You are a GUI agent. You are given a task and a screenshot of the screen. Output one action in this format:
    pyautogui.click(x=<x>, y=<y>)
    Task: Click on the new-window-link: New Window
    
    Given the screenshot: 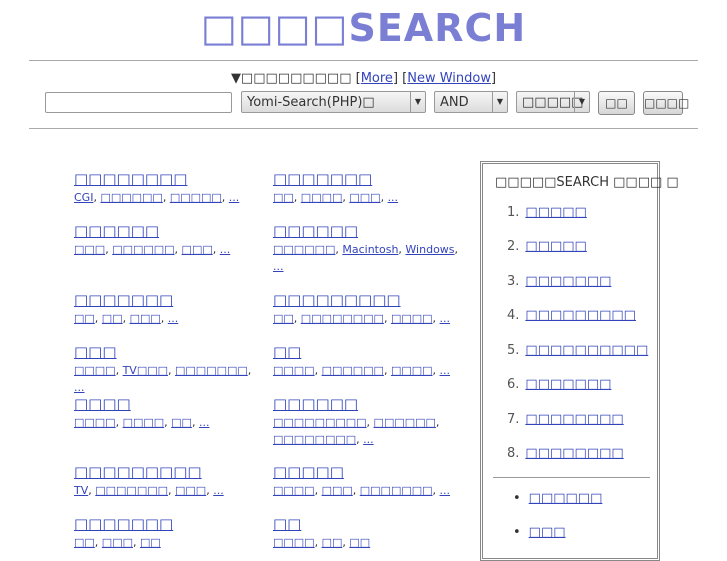 What is the action you would take?
    pyautogui.click(x=449, y=78)
    